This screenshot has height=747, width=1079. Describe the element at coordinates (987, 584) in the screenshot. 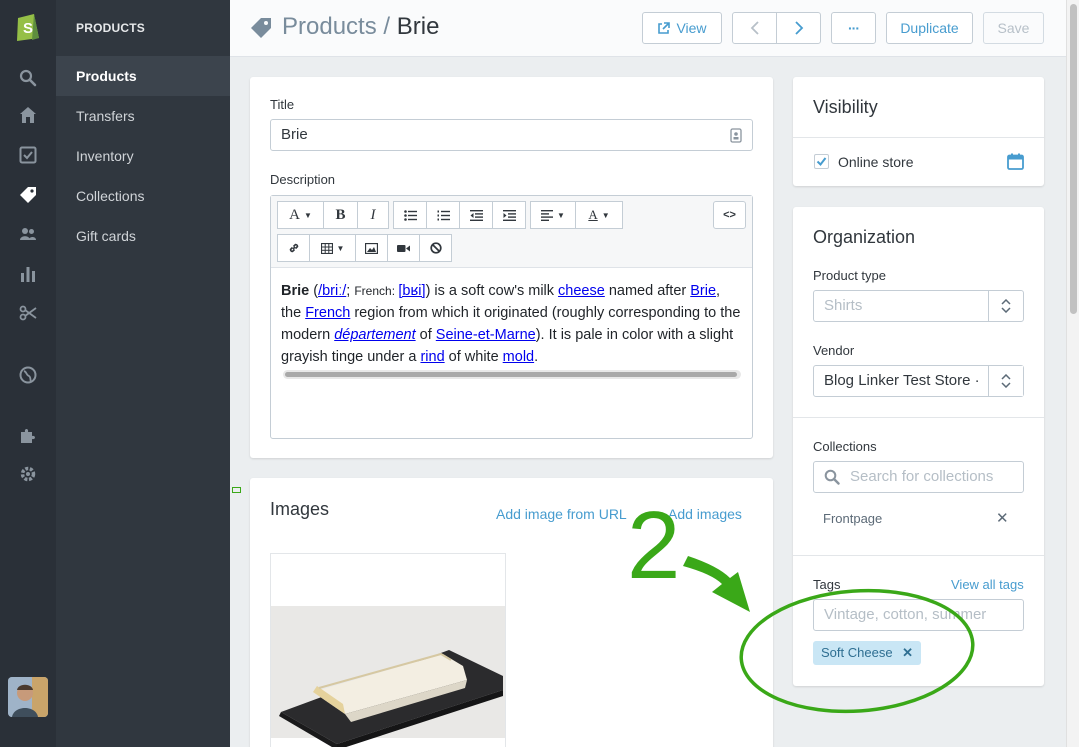

I see `view-all-tags-link: View all tags` at that location.